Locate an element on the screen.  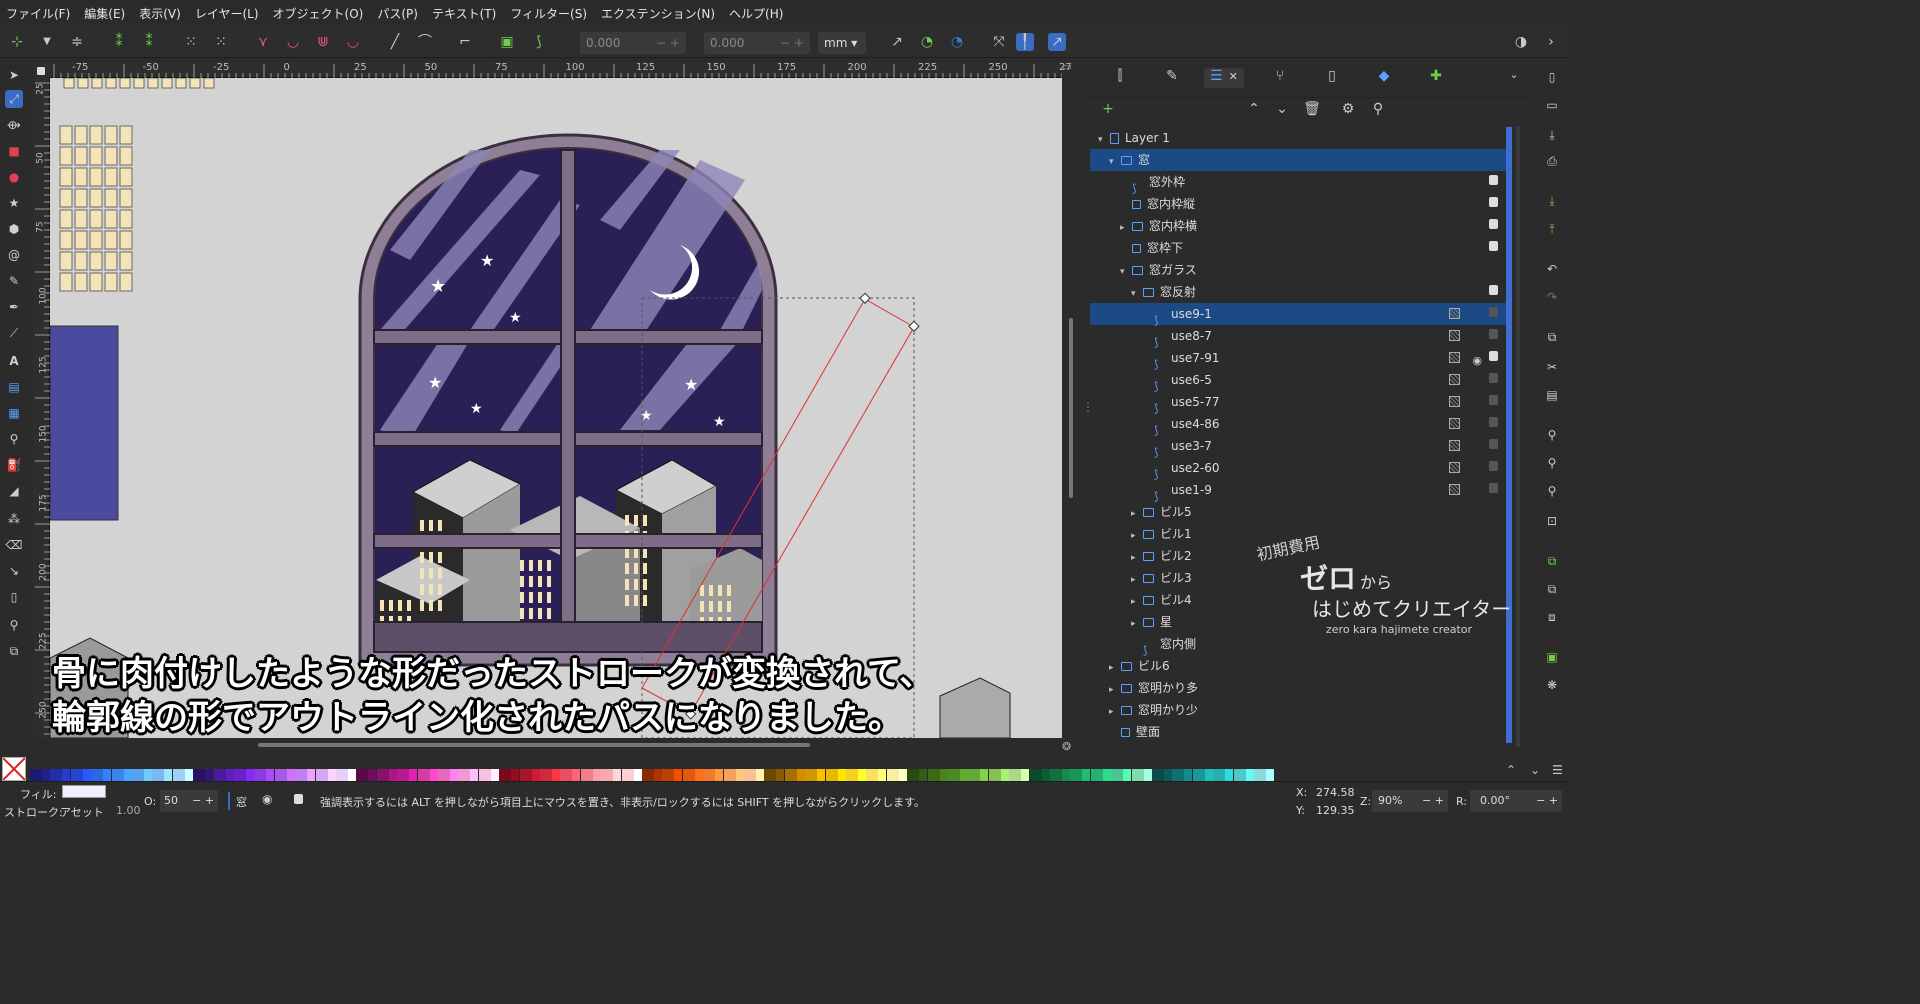
layers-scrollbar is located at coordinates (1518, 437).